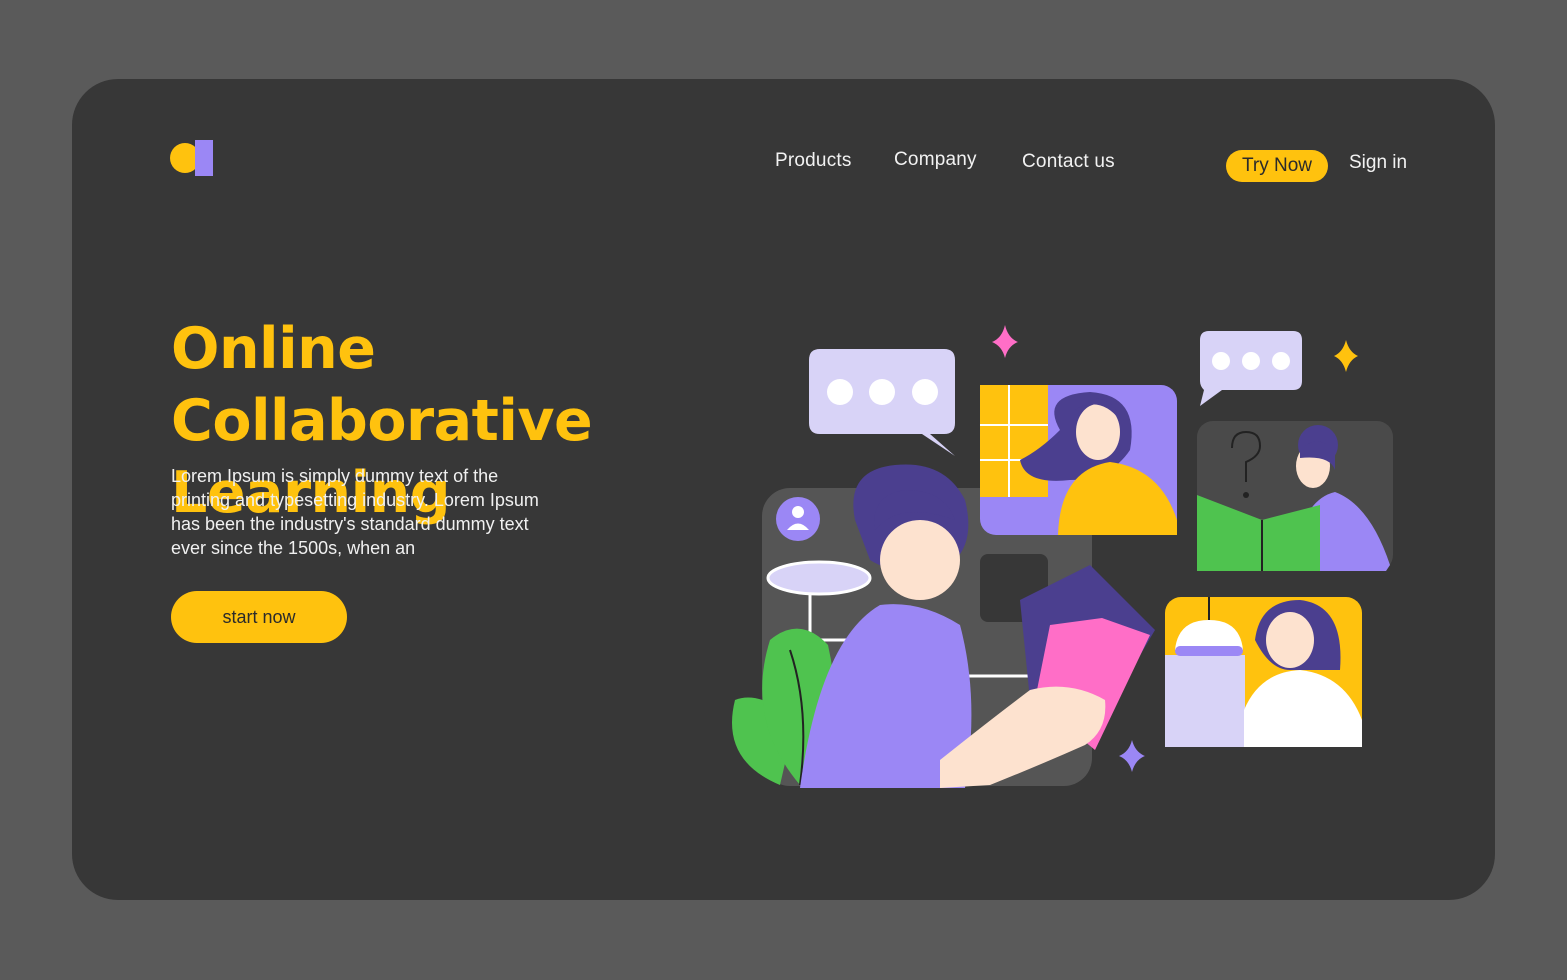 This screenshot has width=1567, height=980. What do you see at coordinates (798, 519) in the screenshot?
I see `user-avatar-icon` at bounding box center [798, 519].